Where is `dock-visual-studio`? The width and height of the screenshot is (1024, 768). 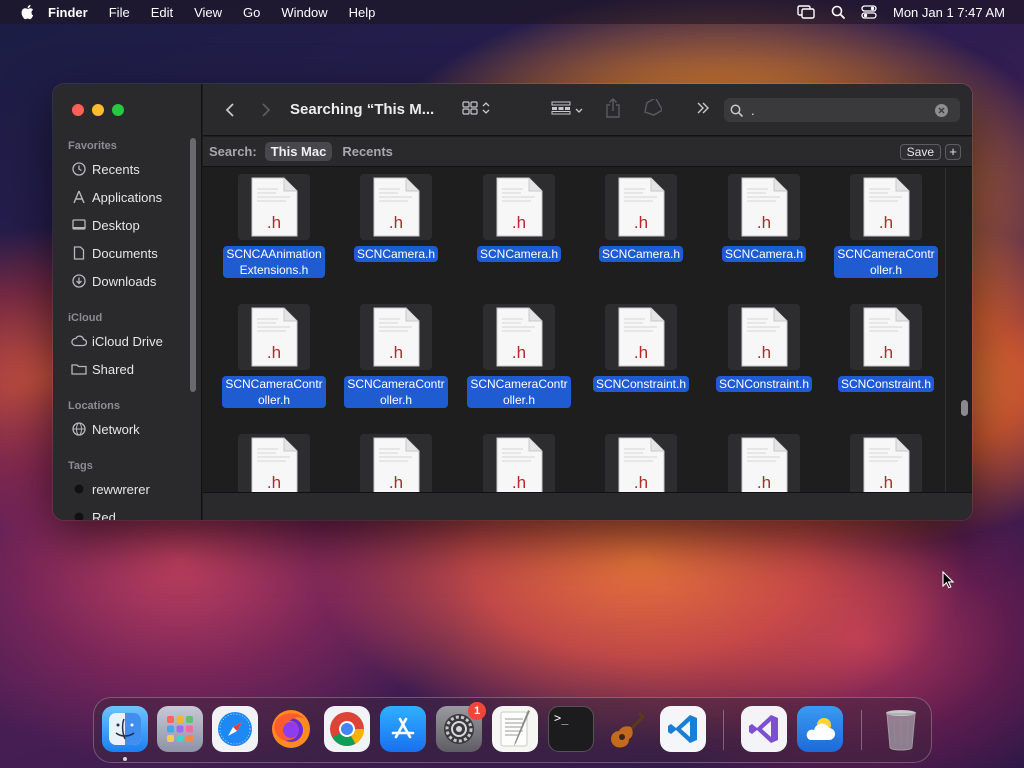 dock-visual-studio is located at coordinates (764, 729).